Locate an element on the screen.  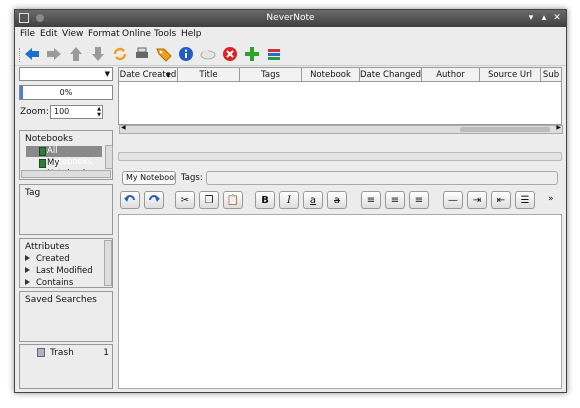
progress-fill is located at coordinates (21, 92).